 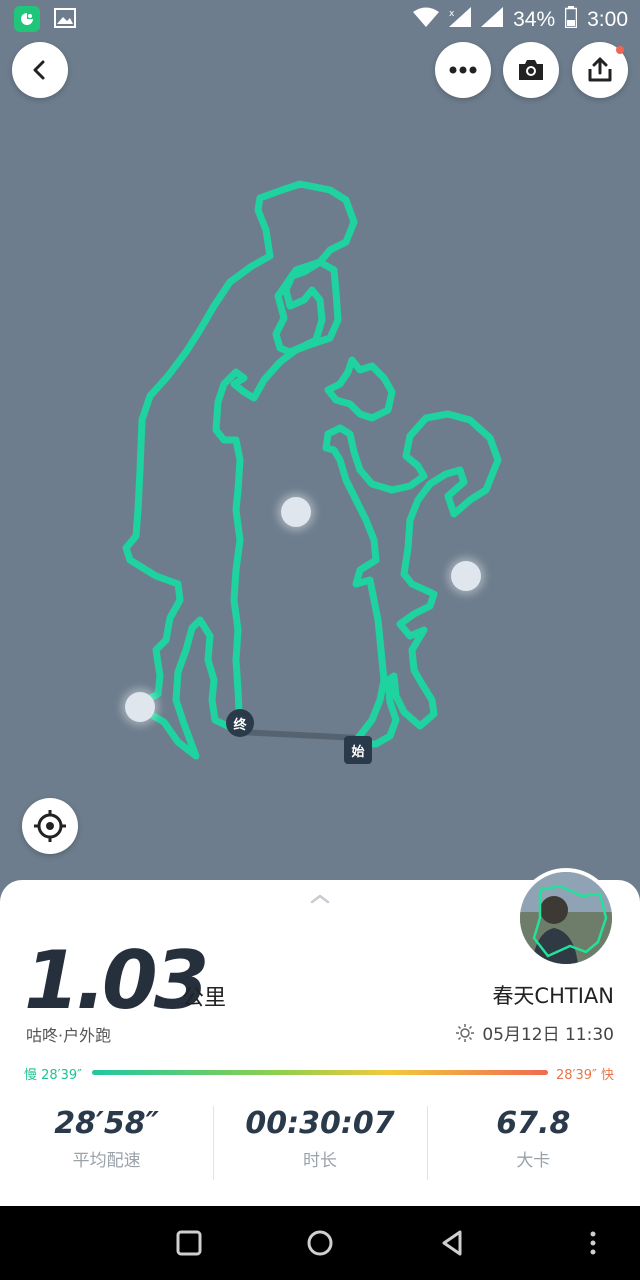 What do you see at coordinates (571, 19) in the screenshot?
I see `battery-icon` at bounding box center [571, 19].